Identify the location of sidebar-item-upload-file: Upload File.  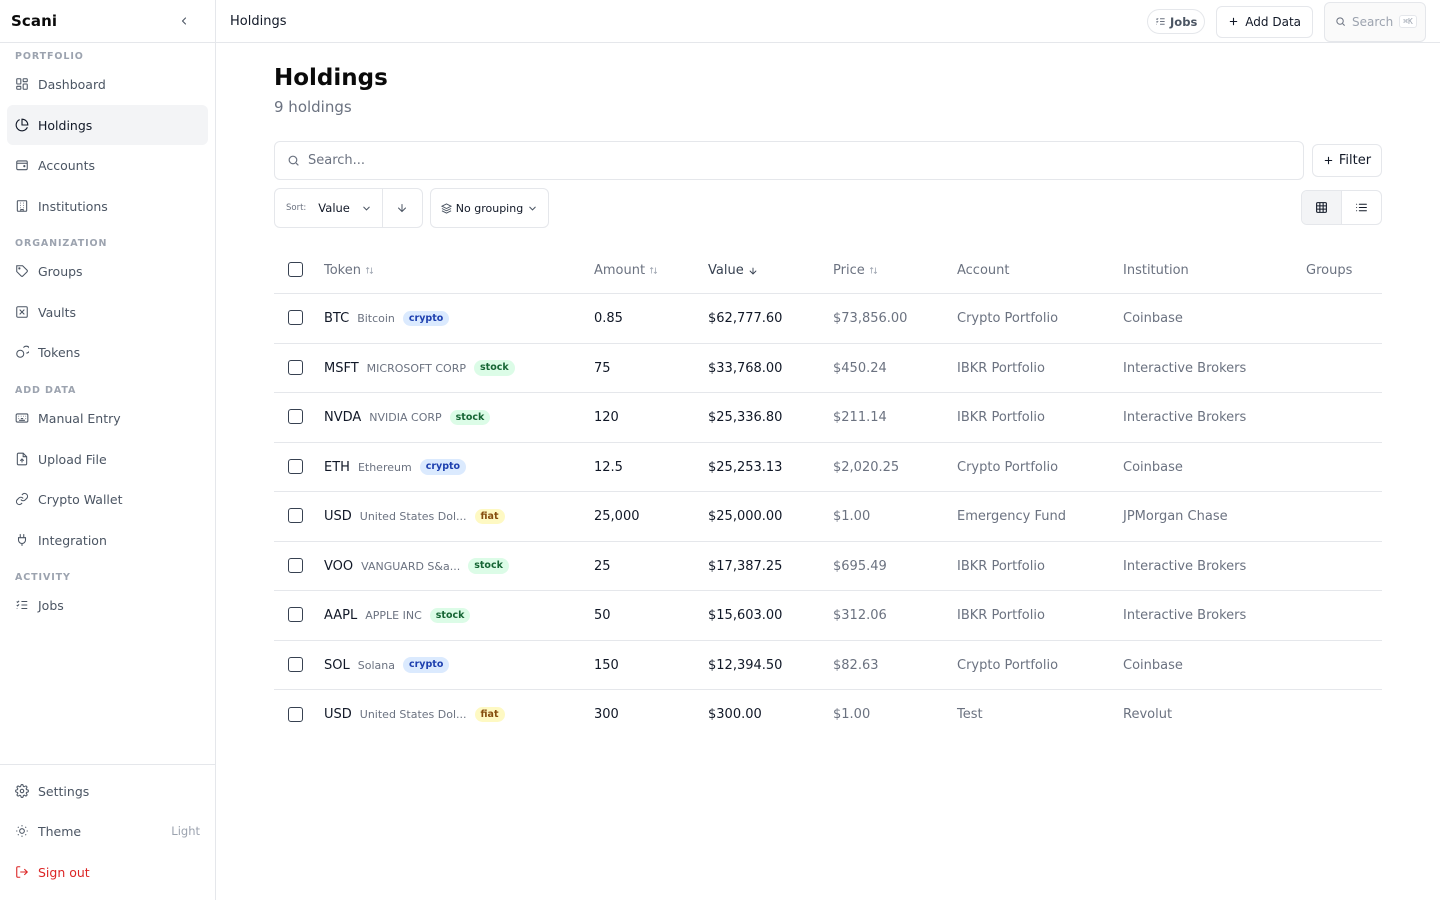
(107, 459).